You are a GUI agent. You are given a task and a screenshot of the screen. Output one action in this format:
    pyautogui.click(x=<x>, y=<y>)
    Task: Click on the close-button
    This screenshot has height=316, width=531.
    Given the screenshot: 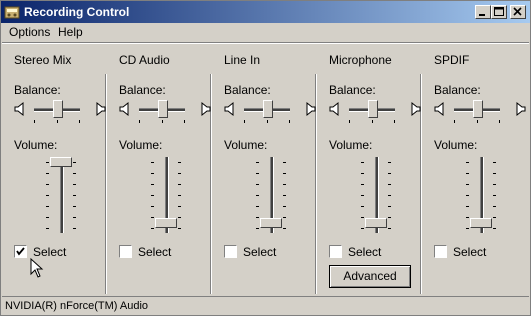 What is the action you would take?
    pyautogui.click(x=518, y=12)
    